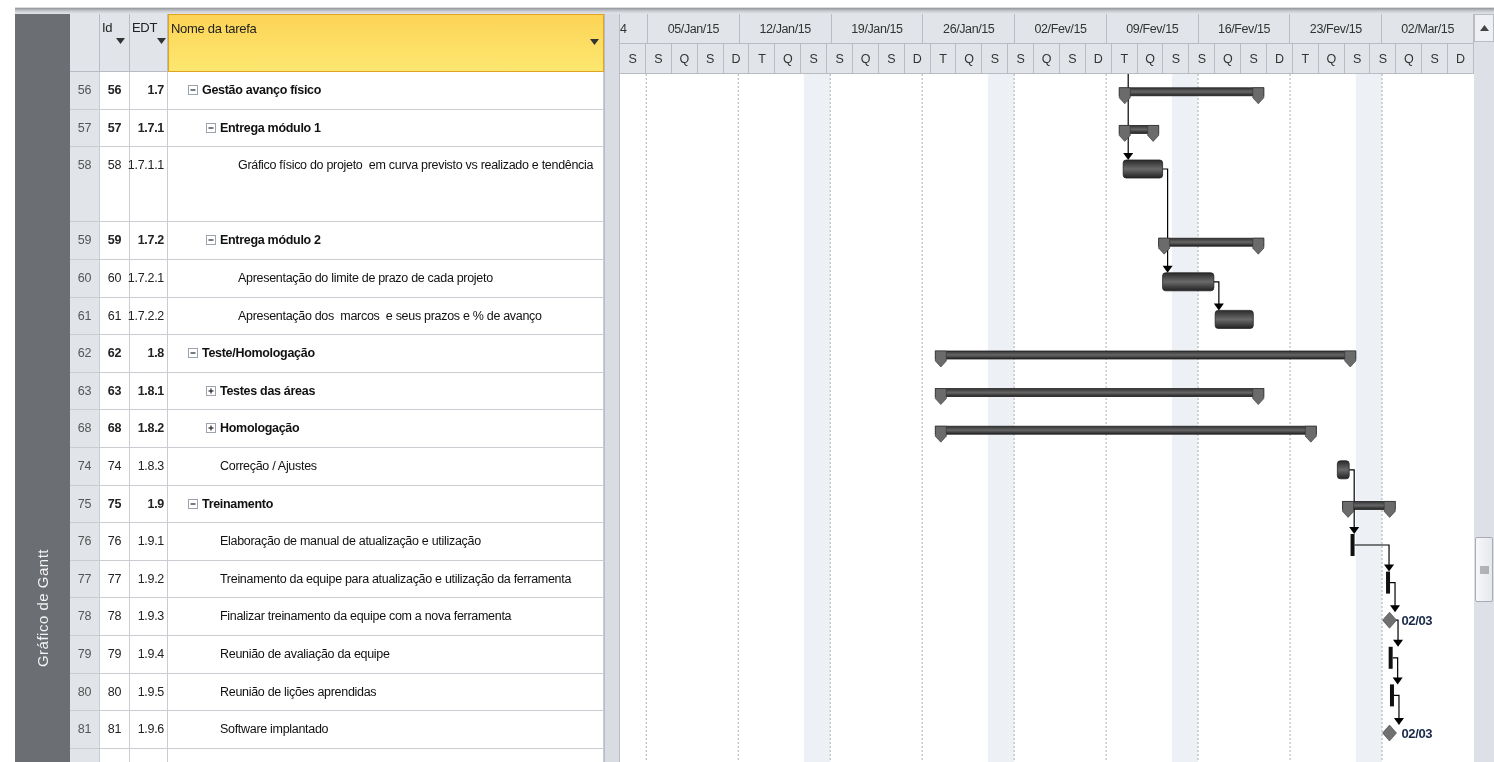  Describe the element at coordinates (115, 91) in the screenshot. I see `id-cell: 56` at that location.